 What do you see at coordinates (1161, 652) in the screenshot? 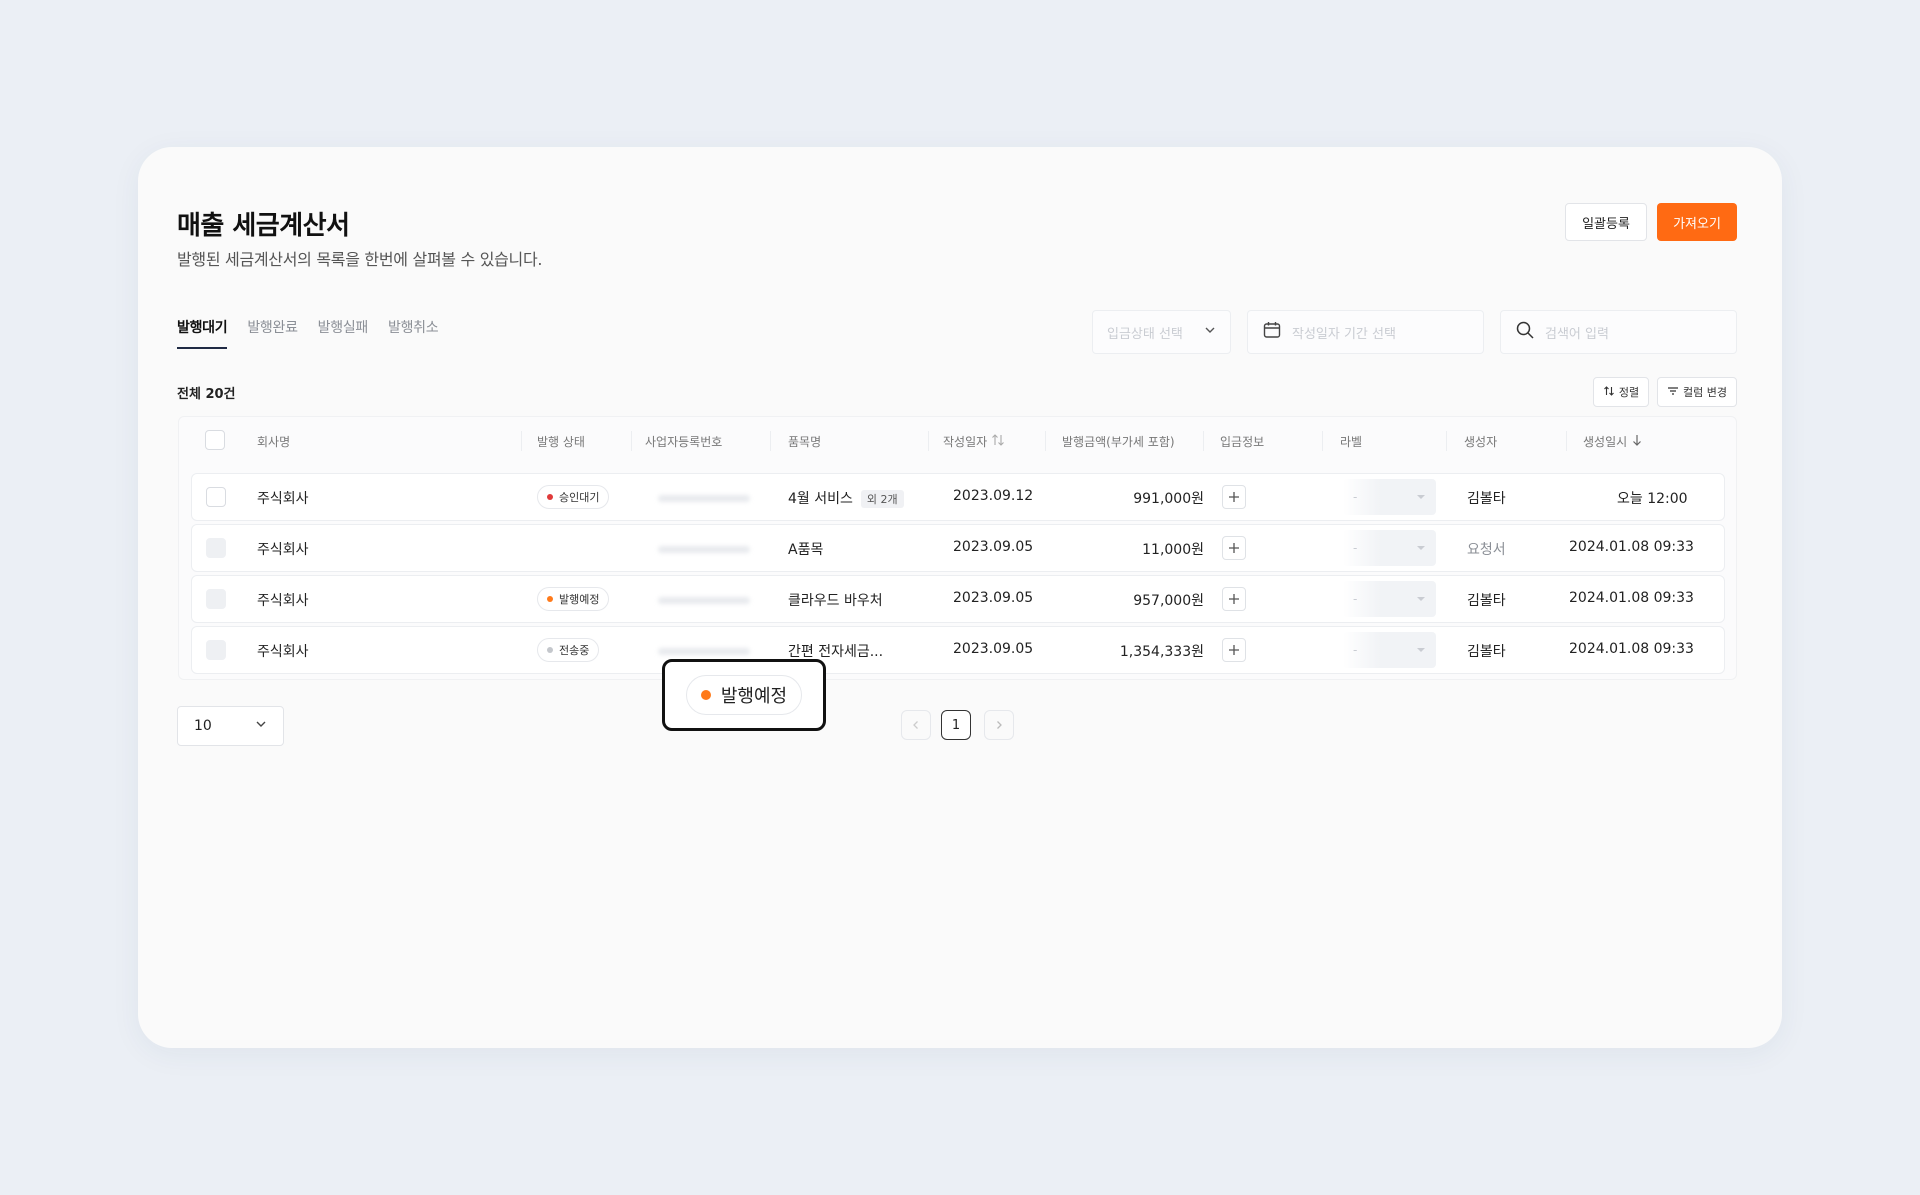
I see `amount-cell: 1,354,333원` at bounding box center [1161, 652].